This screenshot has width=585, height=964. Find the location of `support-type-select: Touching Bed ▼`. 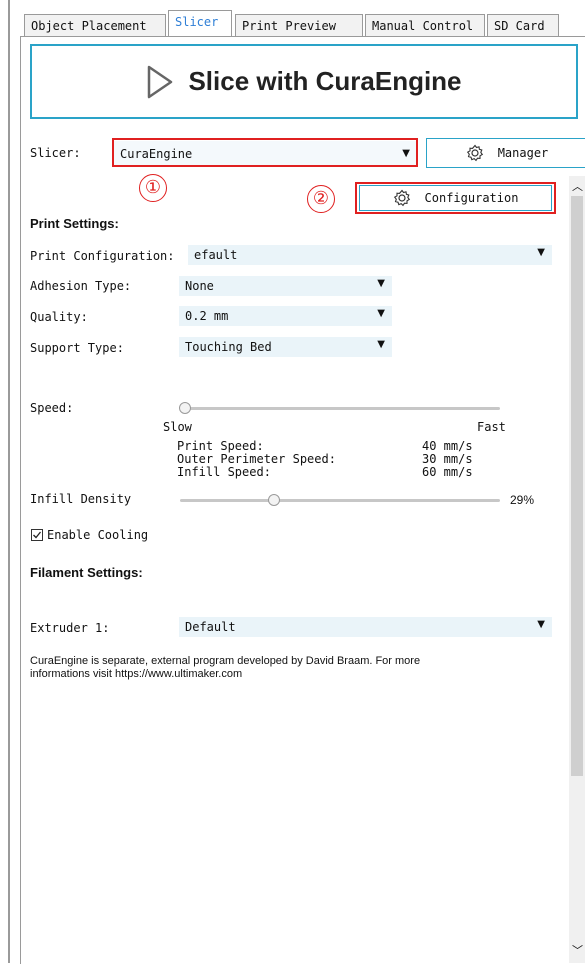

support-type-select: Touching Bed ▼ is located at coordinates (285, 347).